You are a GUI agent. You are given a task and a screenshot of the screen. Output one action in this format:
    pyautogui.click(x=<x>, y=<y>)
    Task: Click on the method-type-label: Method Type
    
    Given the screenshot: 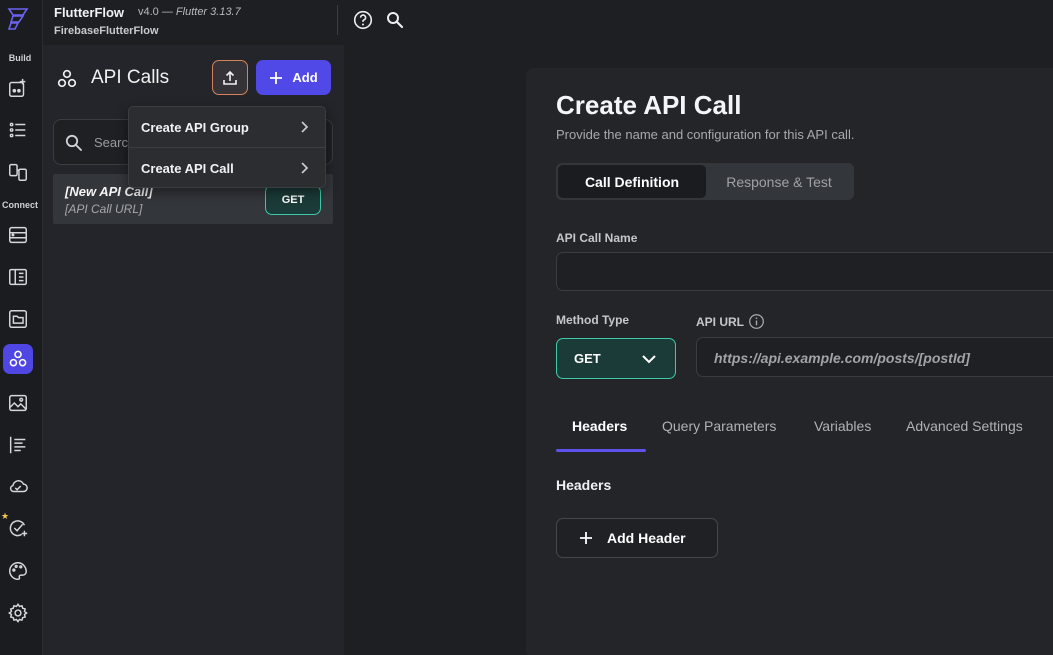 What is the action you would take?
    pyautogui.click(x=593, y=320)
    